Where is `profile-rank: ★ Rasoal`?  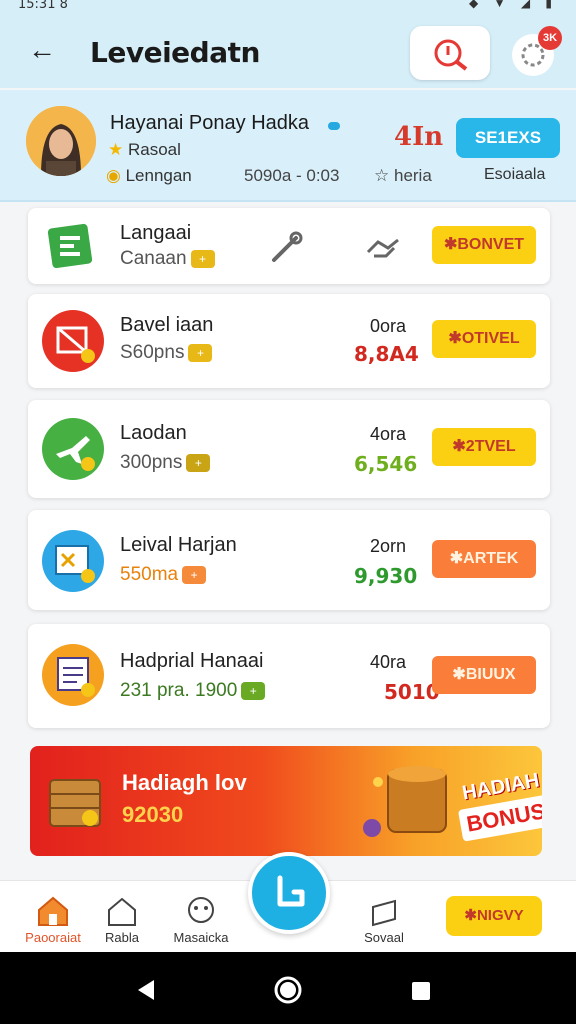
profile-rank: ★ Rasoal is located at coordinates (144, 150).